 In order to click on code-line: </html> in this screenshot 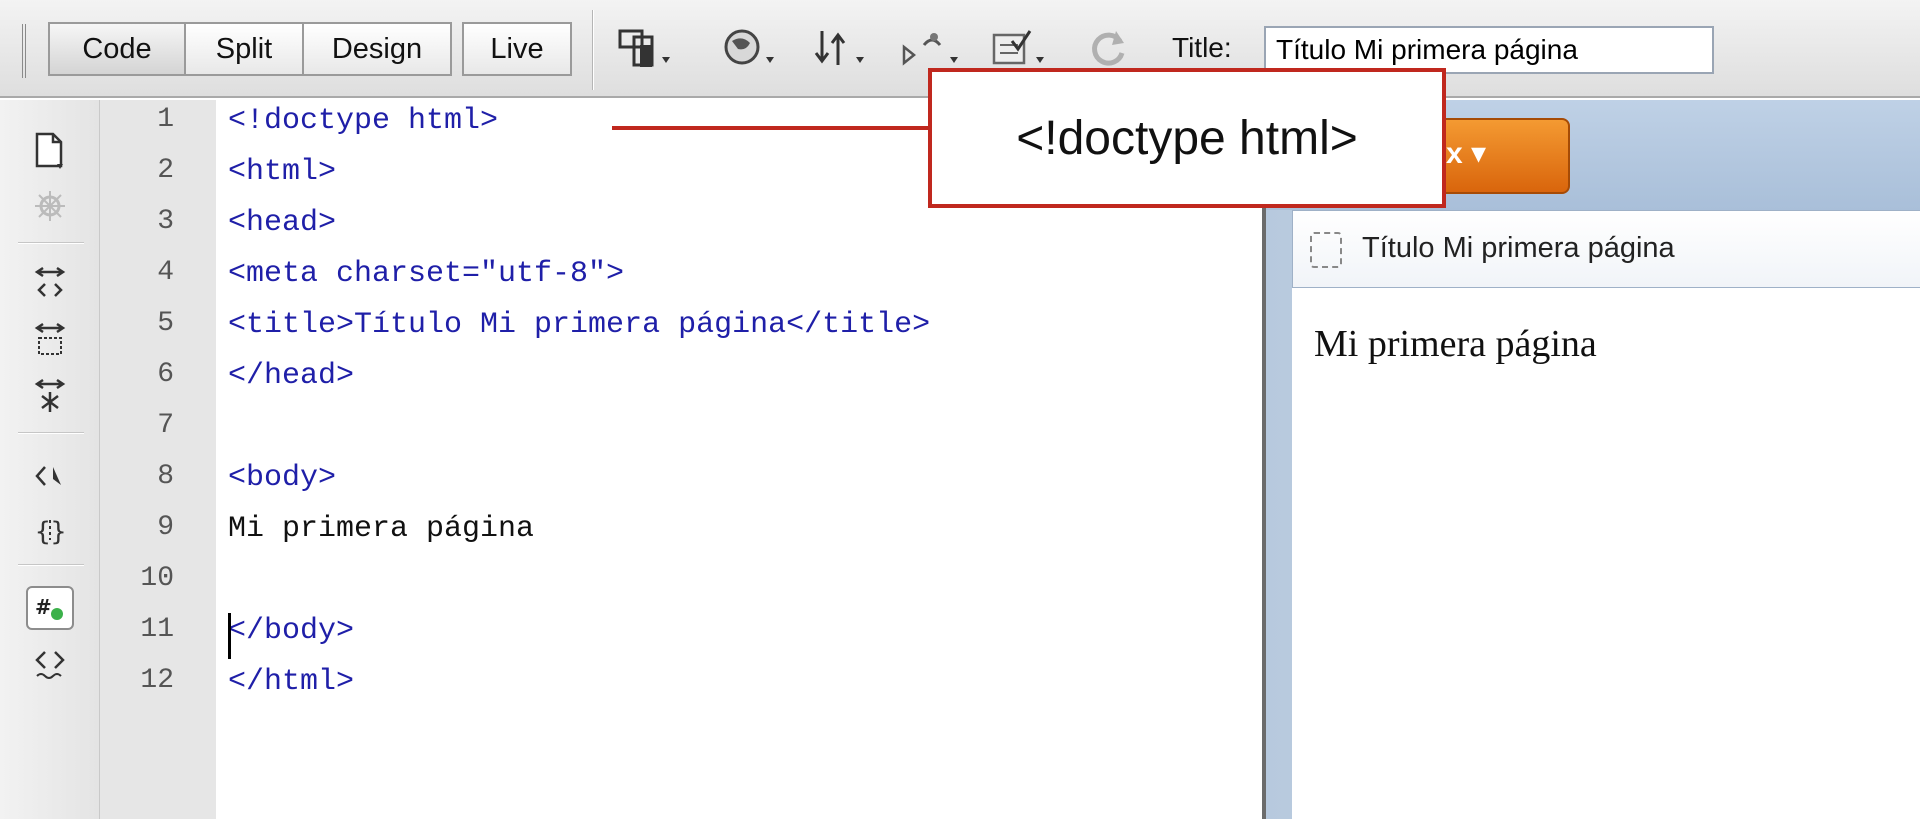, I will do `click(291, 682)`.